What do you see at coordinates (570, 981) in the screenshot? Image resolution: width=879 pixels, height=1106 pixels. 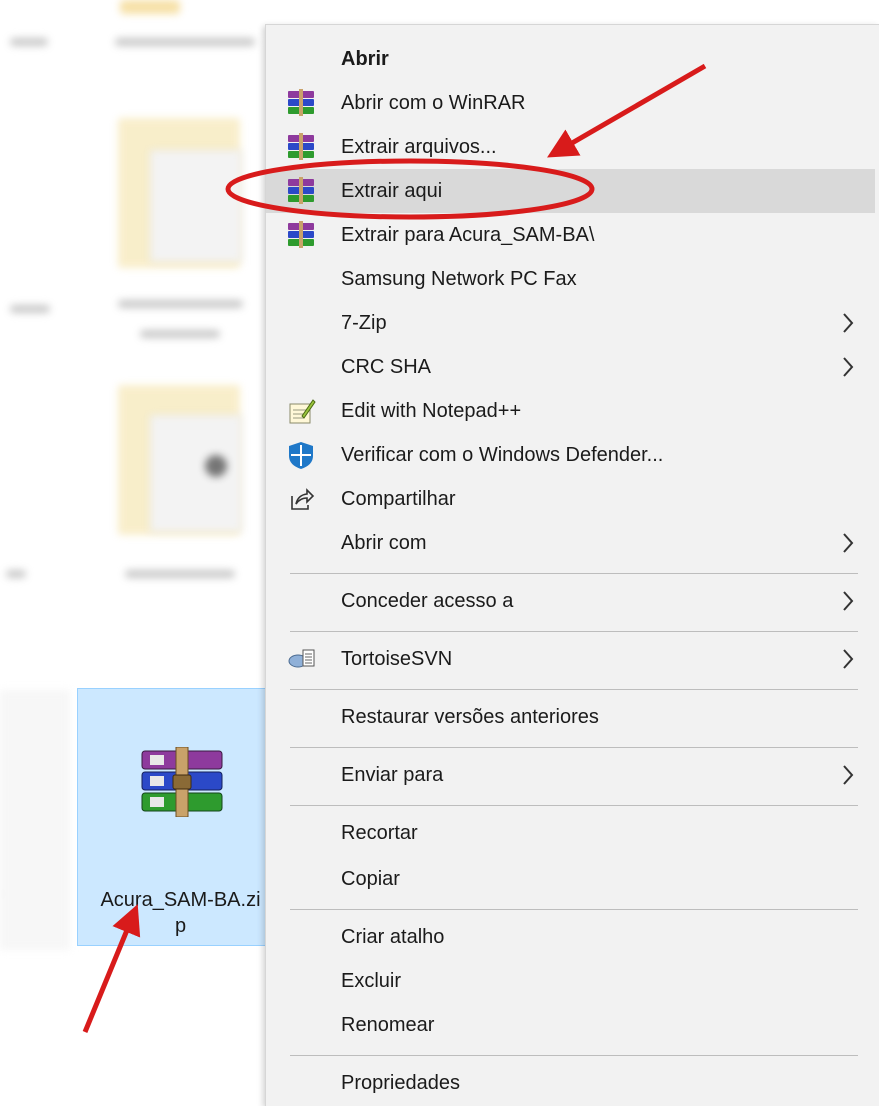 I see `menu-item-excluir: Excluir` at bounding box center [570, 981].